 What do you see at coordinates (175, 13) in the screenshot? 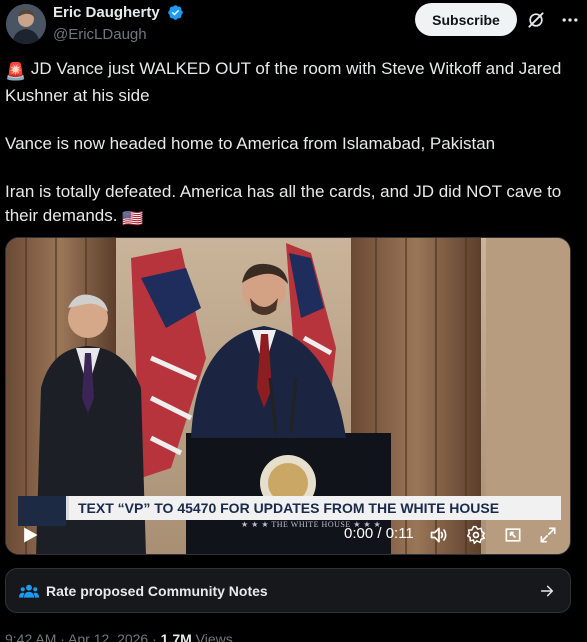
I see `verified-badge-icon` at bounding box center [175, 13].